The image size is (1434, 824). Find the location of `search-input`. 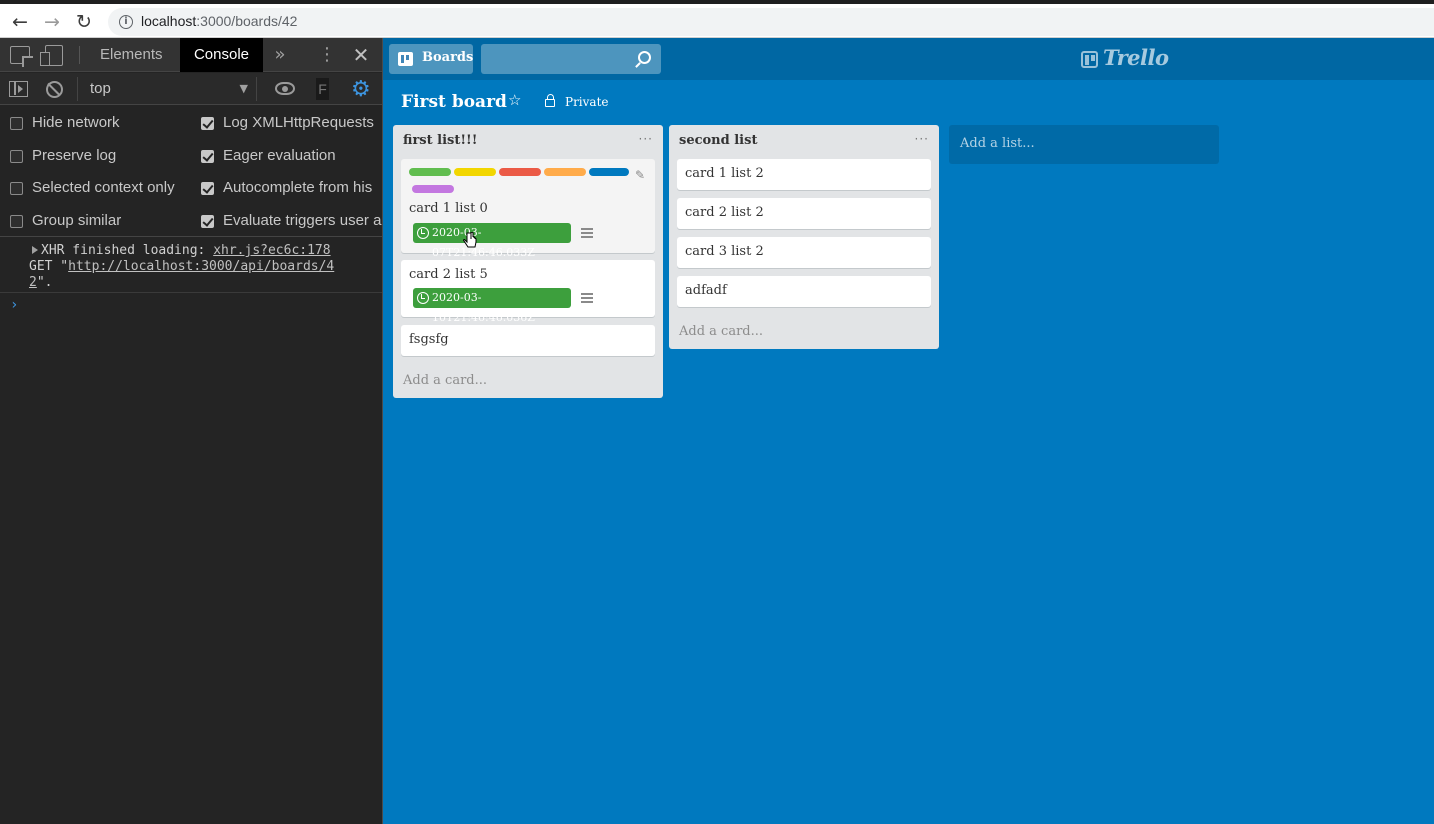

search-input is located at coordinates (571, 59).